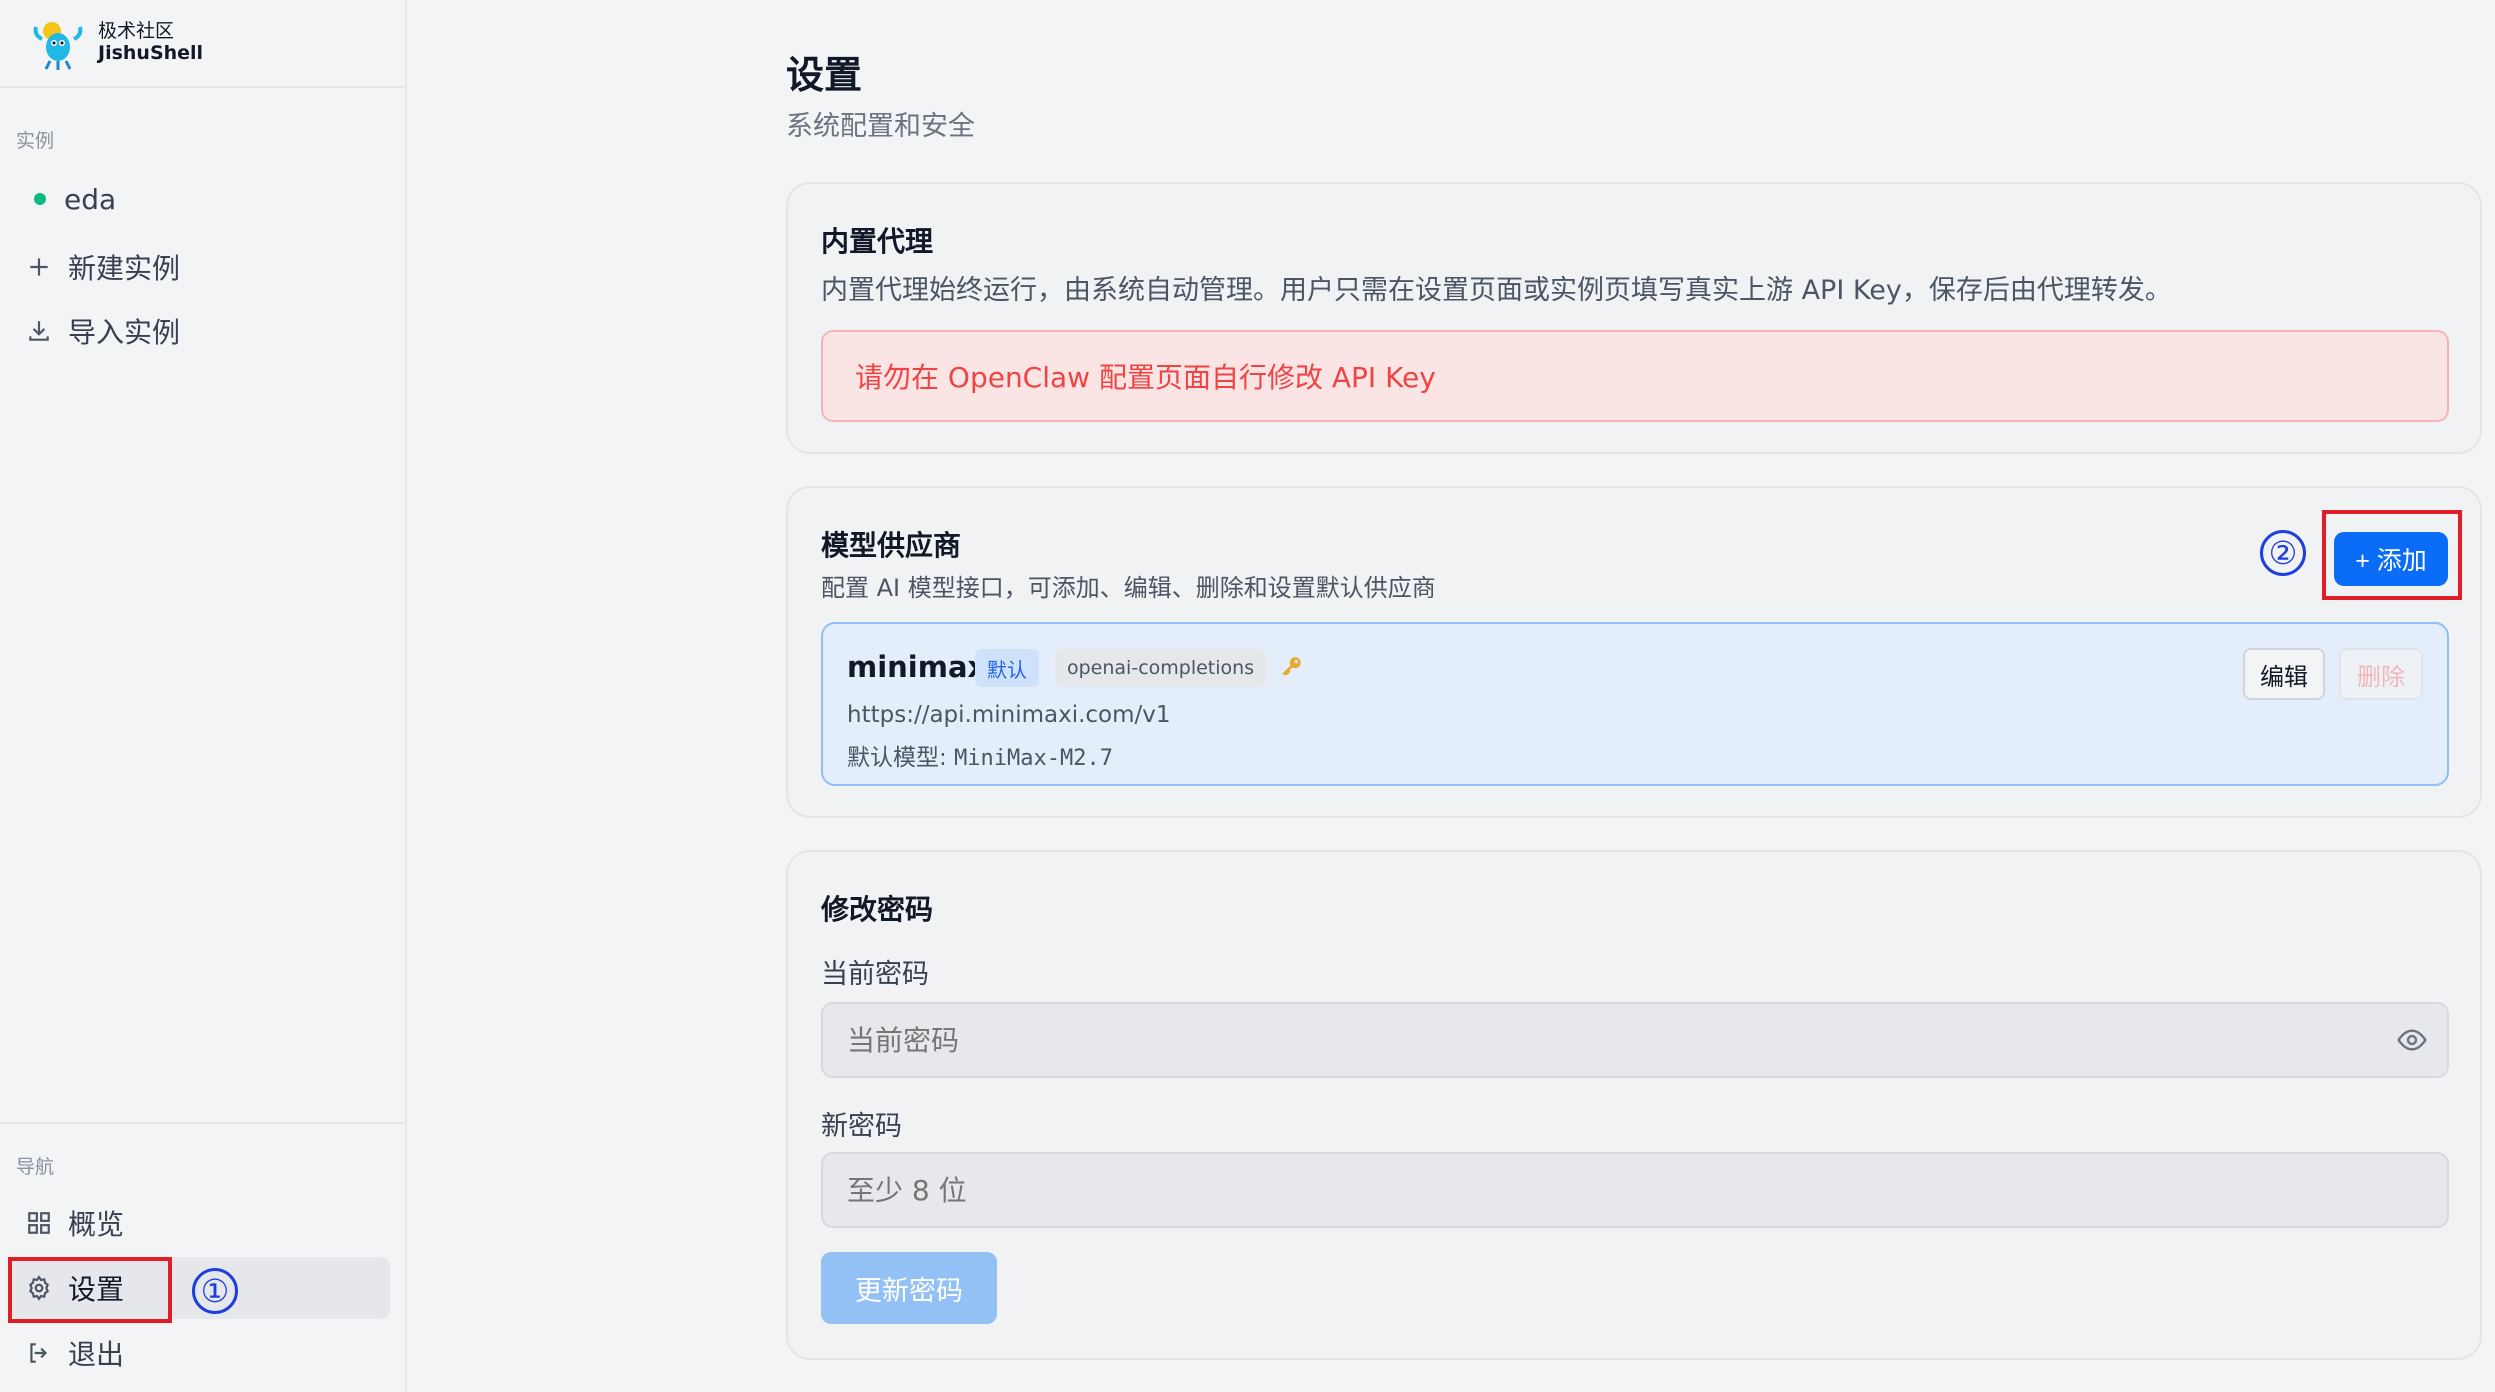 The image size is (2495, 1392). Describe the element at coordinates (200, 199) in the screenshot. I see `instance-item-eda: eda` at that location.